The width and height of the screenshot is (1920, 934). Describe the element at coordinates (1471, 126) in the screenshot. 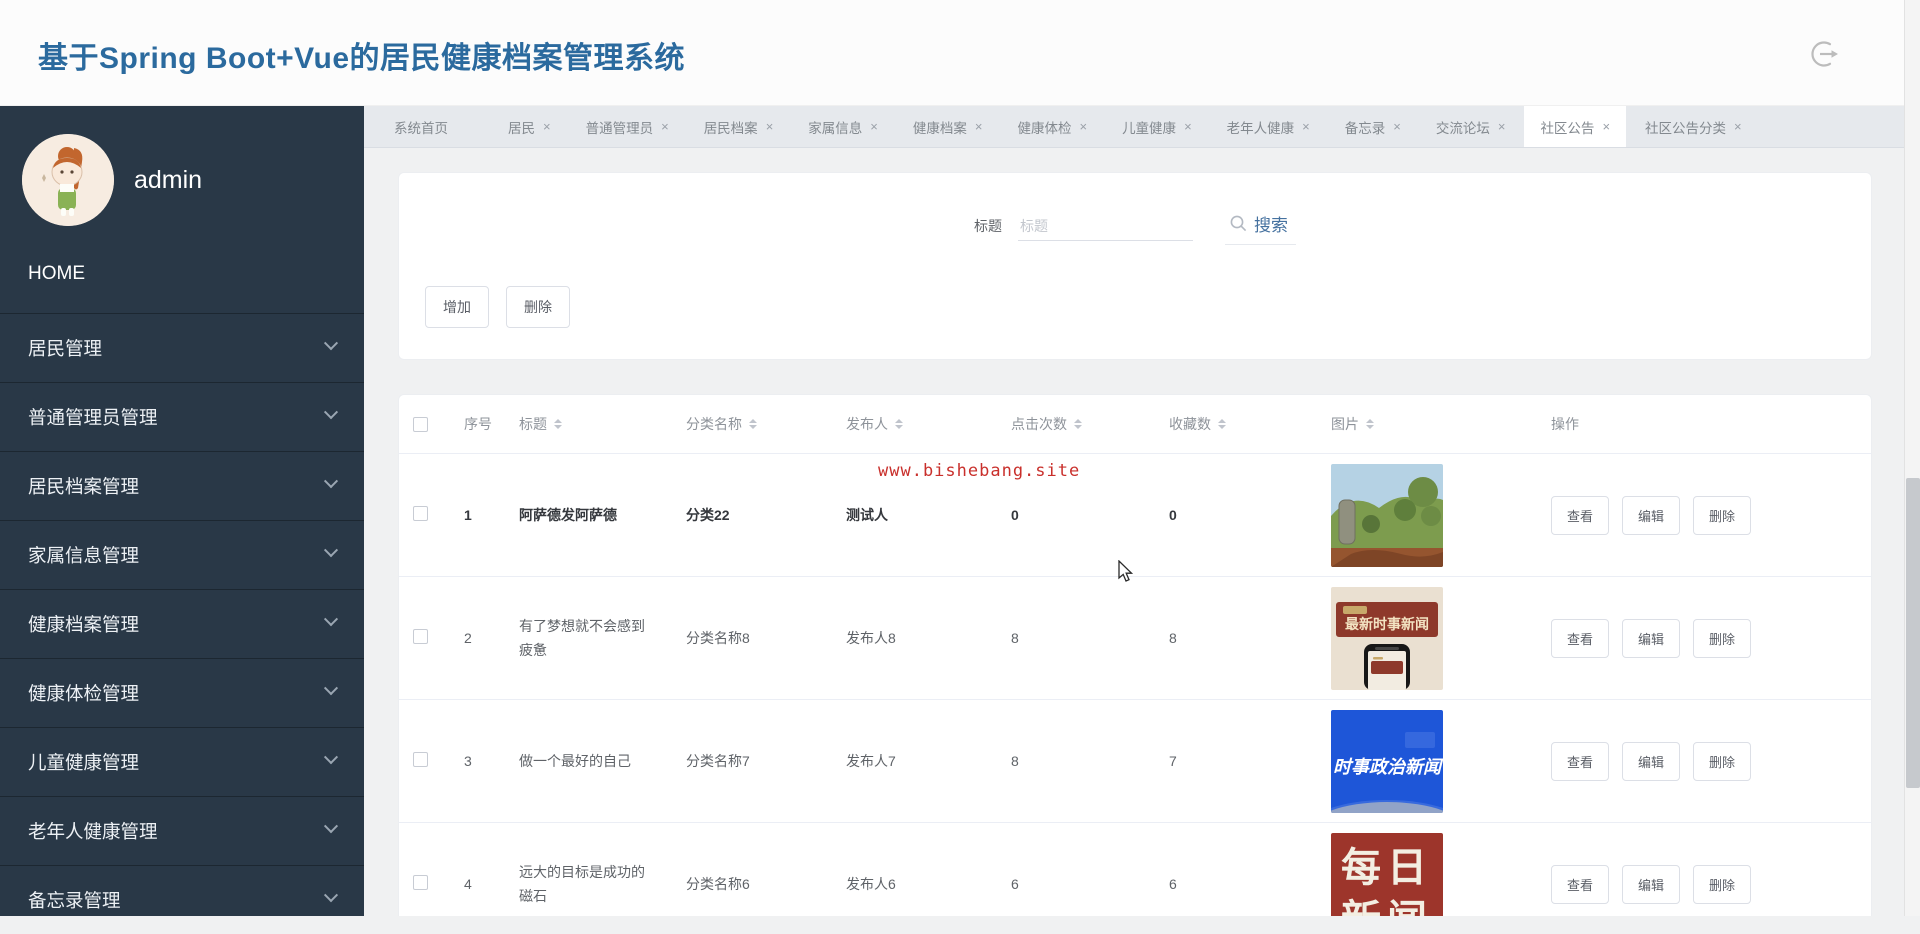

I see `tab-forum: 交流论坛` at that location.